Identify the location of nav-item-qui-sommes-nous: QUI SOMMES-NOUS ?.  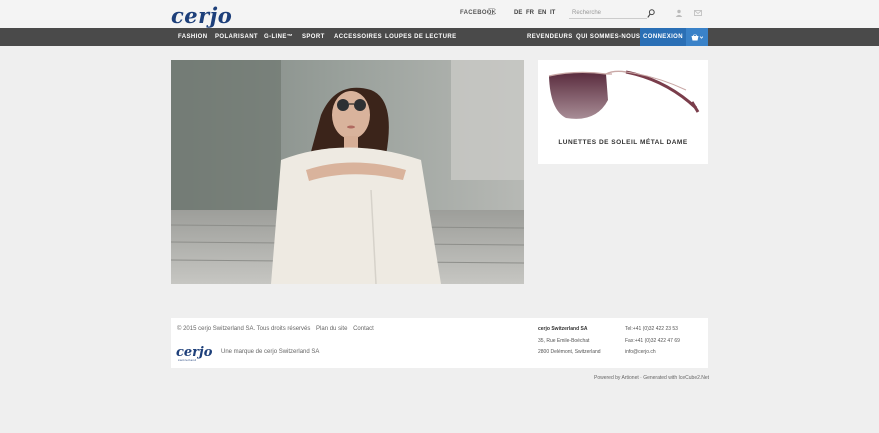
(611, 37).